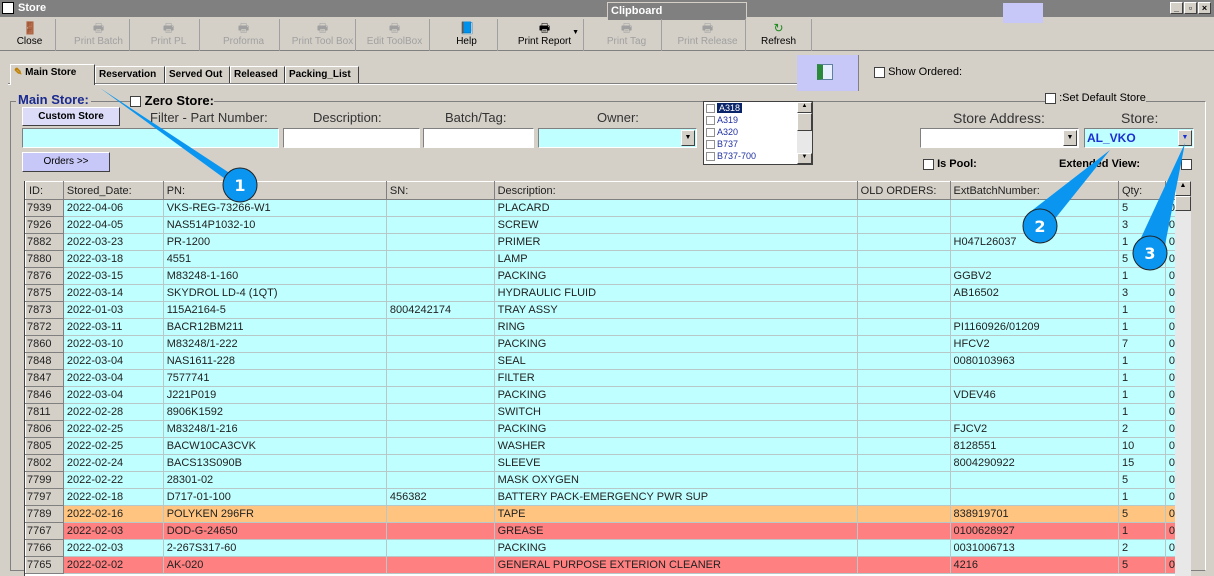  Describe the element at coordinates (1034, 190) in the screenshot. I see `column-header: ExtBatchNumber:` at that location.